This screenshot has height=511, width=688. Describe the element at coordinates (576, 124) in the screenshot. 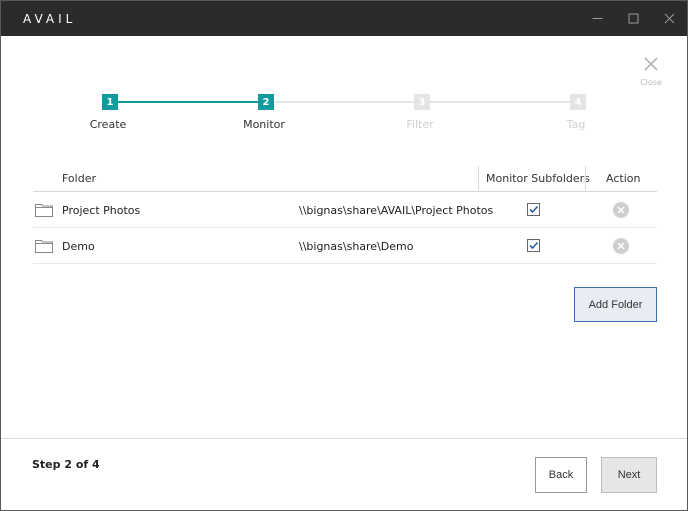

I see `step-4-label: Tag` at that location.